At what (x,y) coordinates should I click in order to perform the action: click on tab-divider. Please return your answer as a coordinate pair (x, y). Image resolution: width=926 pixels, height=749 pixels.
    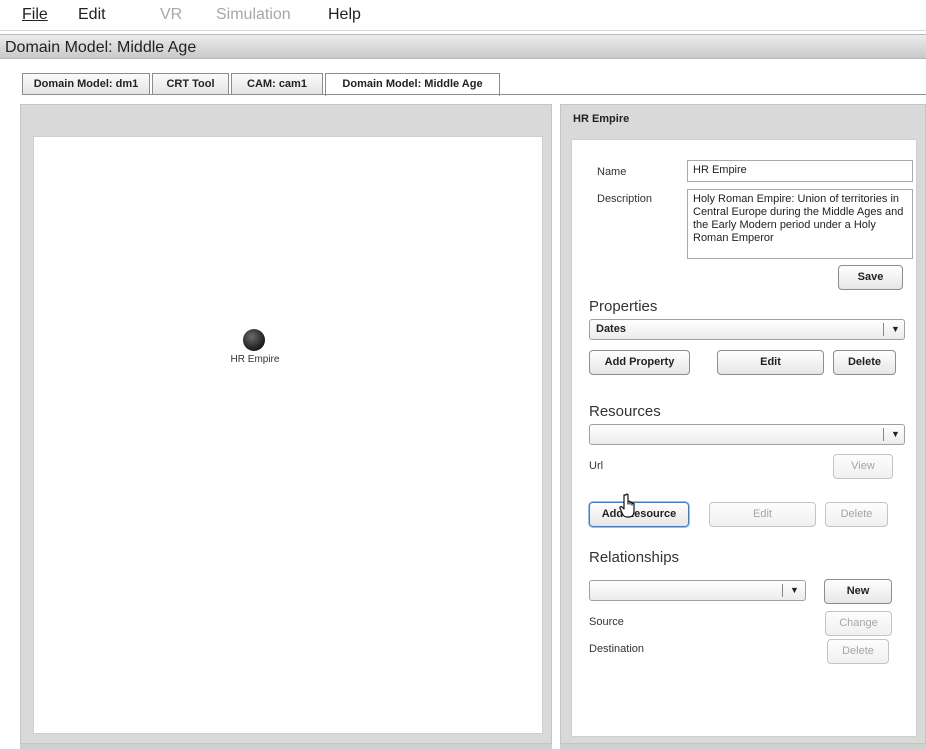
    Looking at the image, I should click on (474, 94).